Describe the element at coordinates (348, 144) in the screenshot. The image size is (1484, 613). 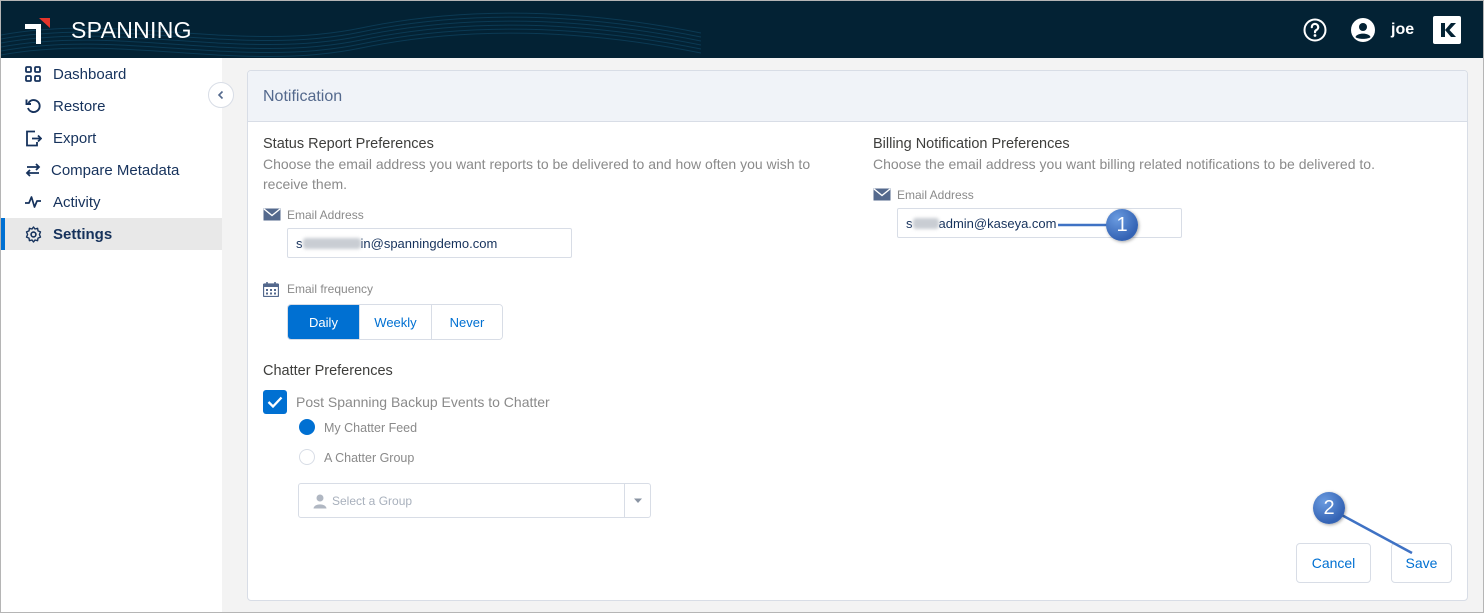
I see `status-report-title: Status Report Preferences` at that location.